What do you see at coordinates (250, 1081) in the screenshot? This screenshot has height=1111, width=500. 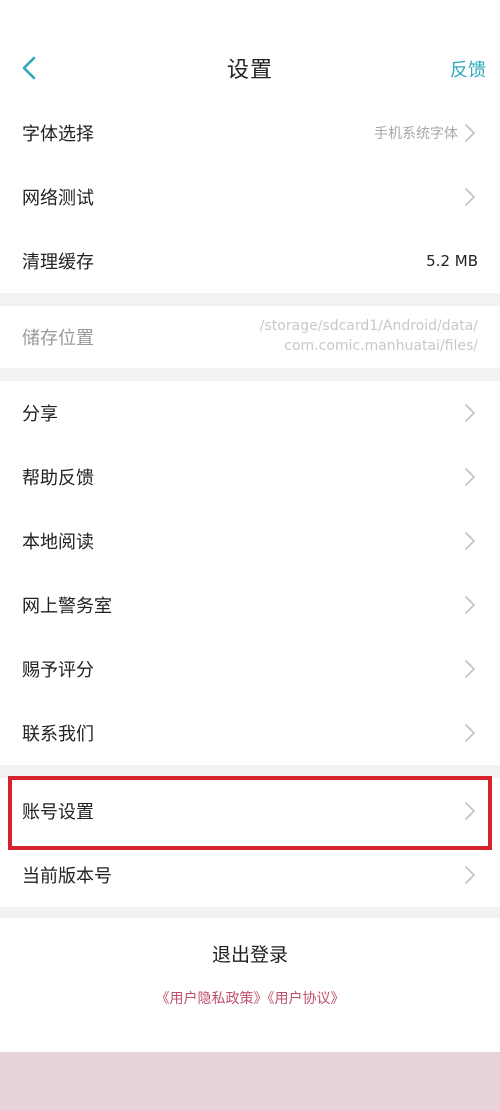 I see `bottom-band` at bounding box center [250, 1081].